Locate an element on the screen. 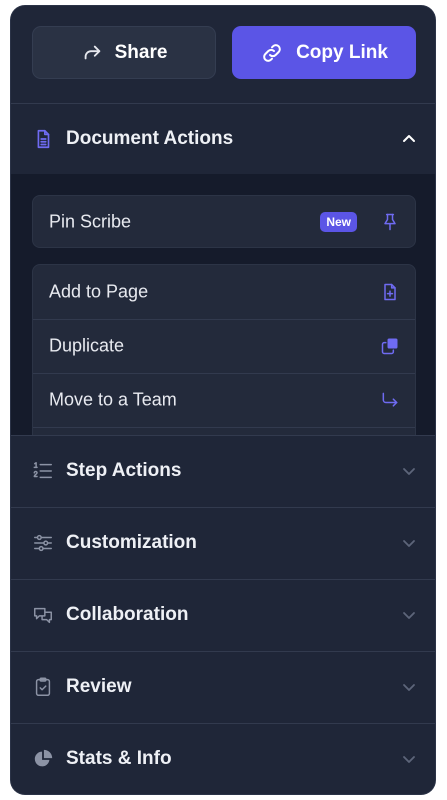 The image size is (447, 800). share-button: Share is located at coordinates (124, 52).